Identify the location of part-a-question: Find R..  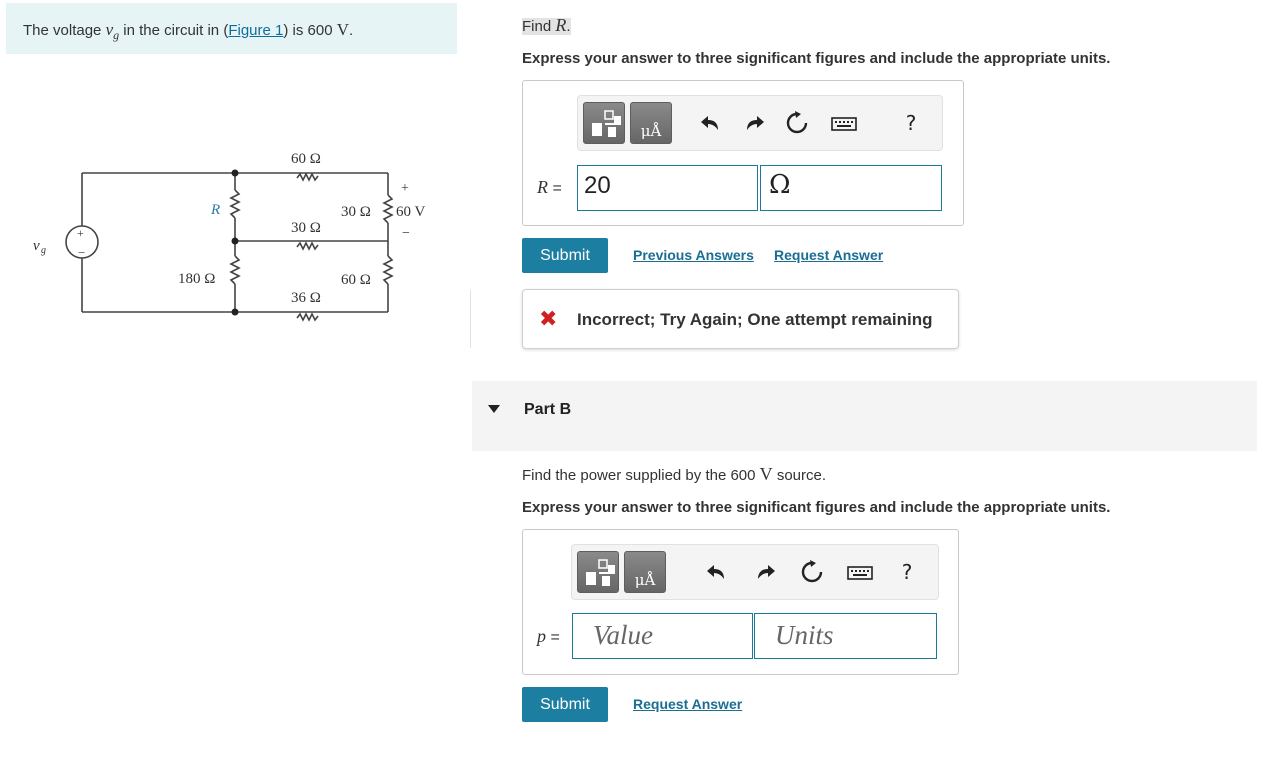
(546, 25).